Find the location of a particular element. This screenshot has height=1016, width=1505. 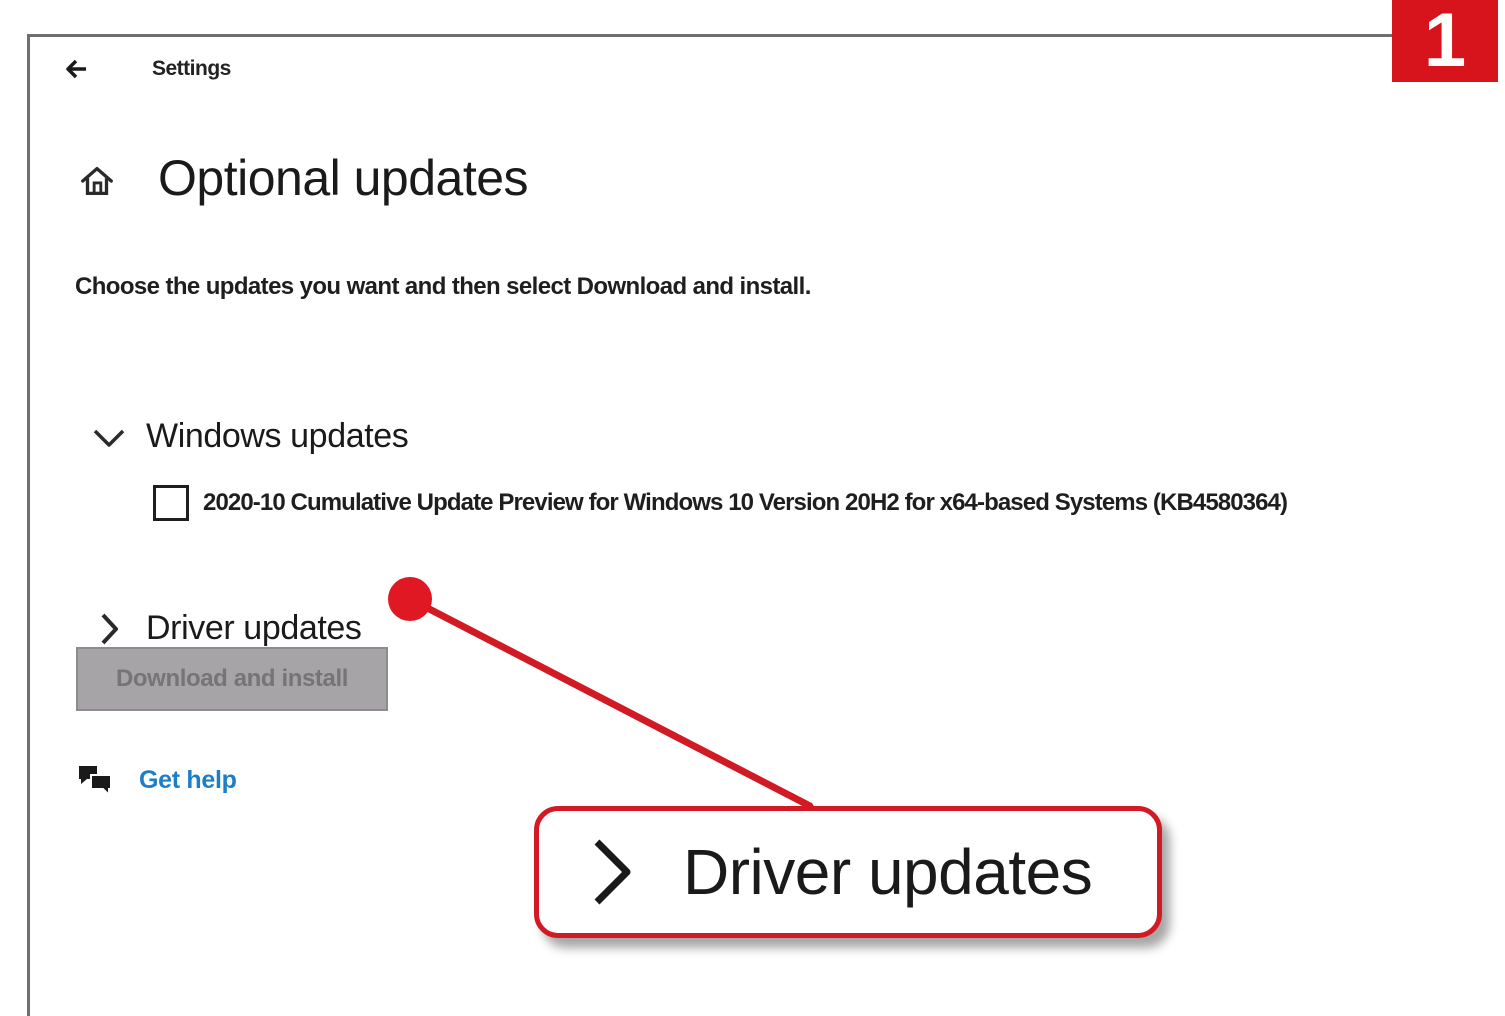

windows-updates-section-toggle: Windows updates is located at coordinates (249, 436).